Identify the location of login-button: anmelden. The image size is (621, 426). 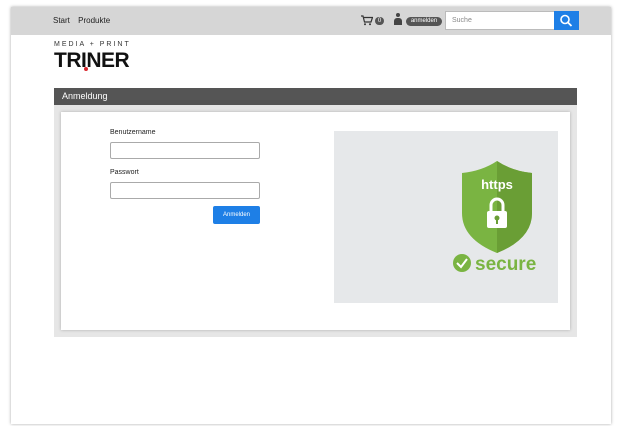
(424, 21).